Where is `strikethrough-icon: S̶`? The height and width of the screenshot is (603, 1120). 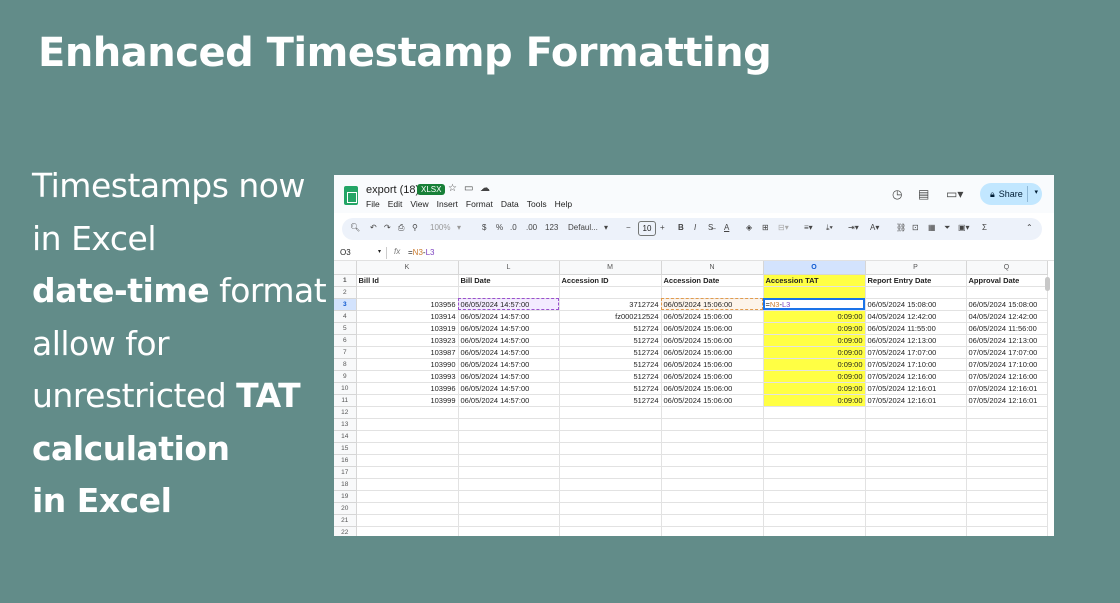
strikethrough-icon: S̶ is located at coordinates (710, 227).